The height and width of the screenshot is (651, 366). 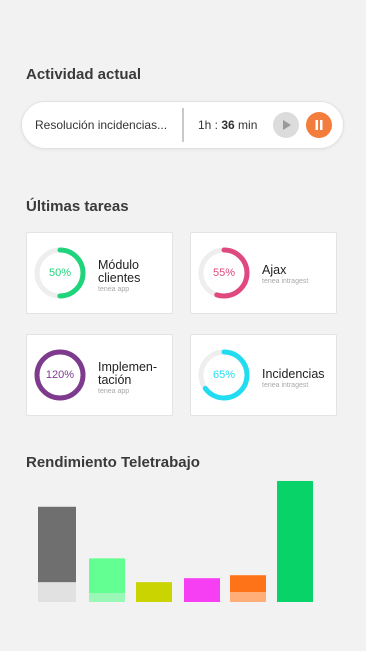 I want to click on task-card-implementacion: 120% Implemen-tación tenea app, so click(x=99, y=375).